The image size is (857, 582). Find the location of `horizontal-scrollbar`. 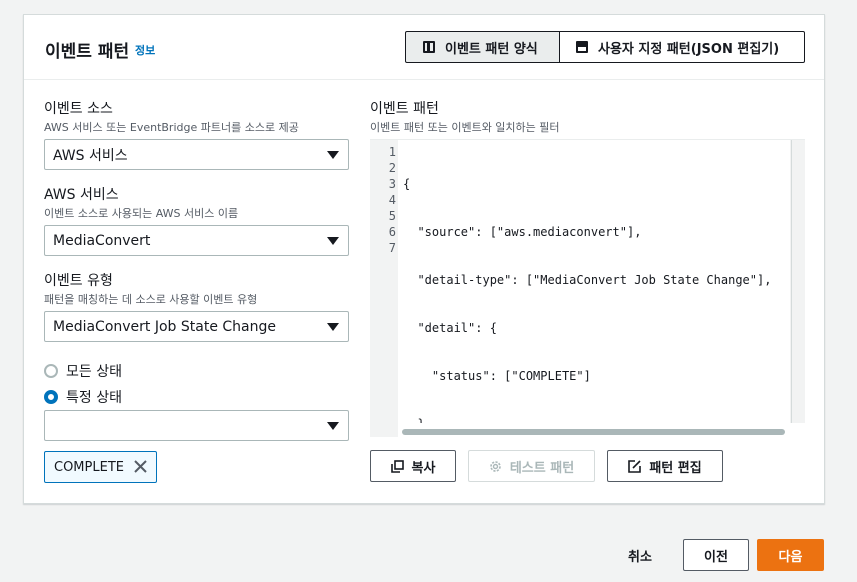

horizontal-scrollbar is located at coordinates (593, 432).